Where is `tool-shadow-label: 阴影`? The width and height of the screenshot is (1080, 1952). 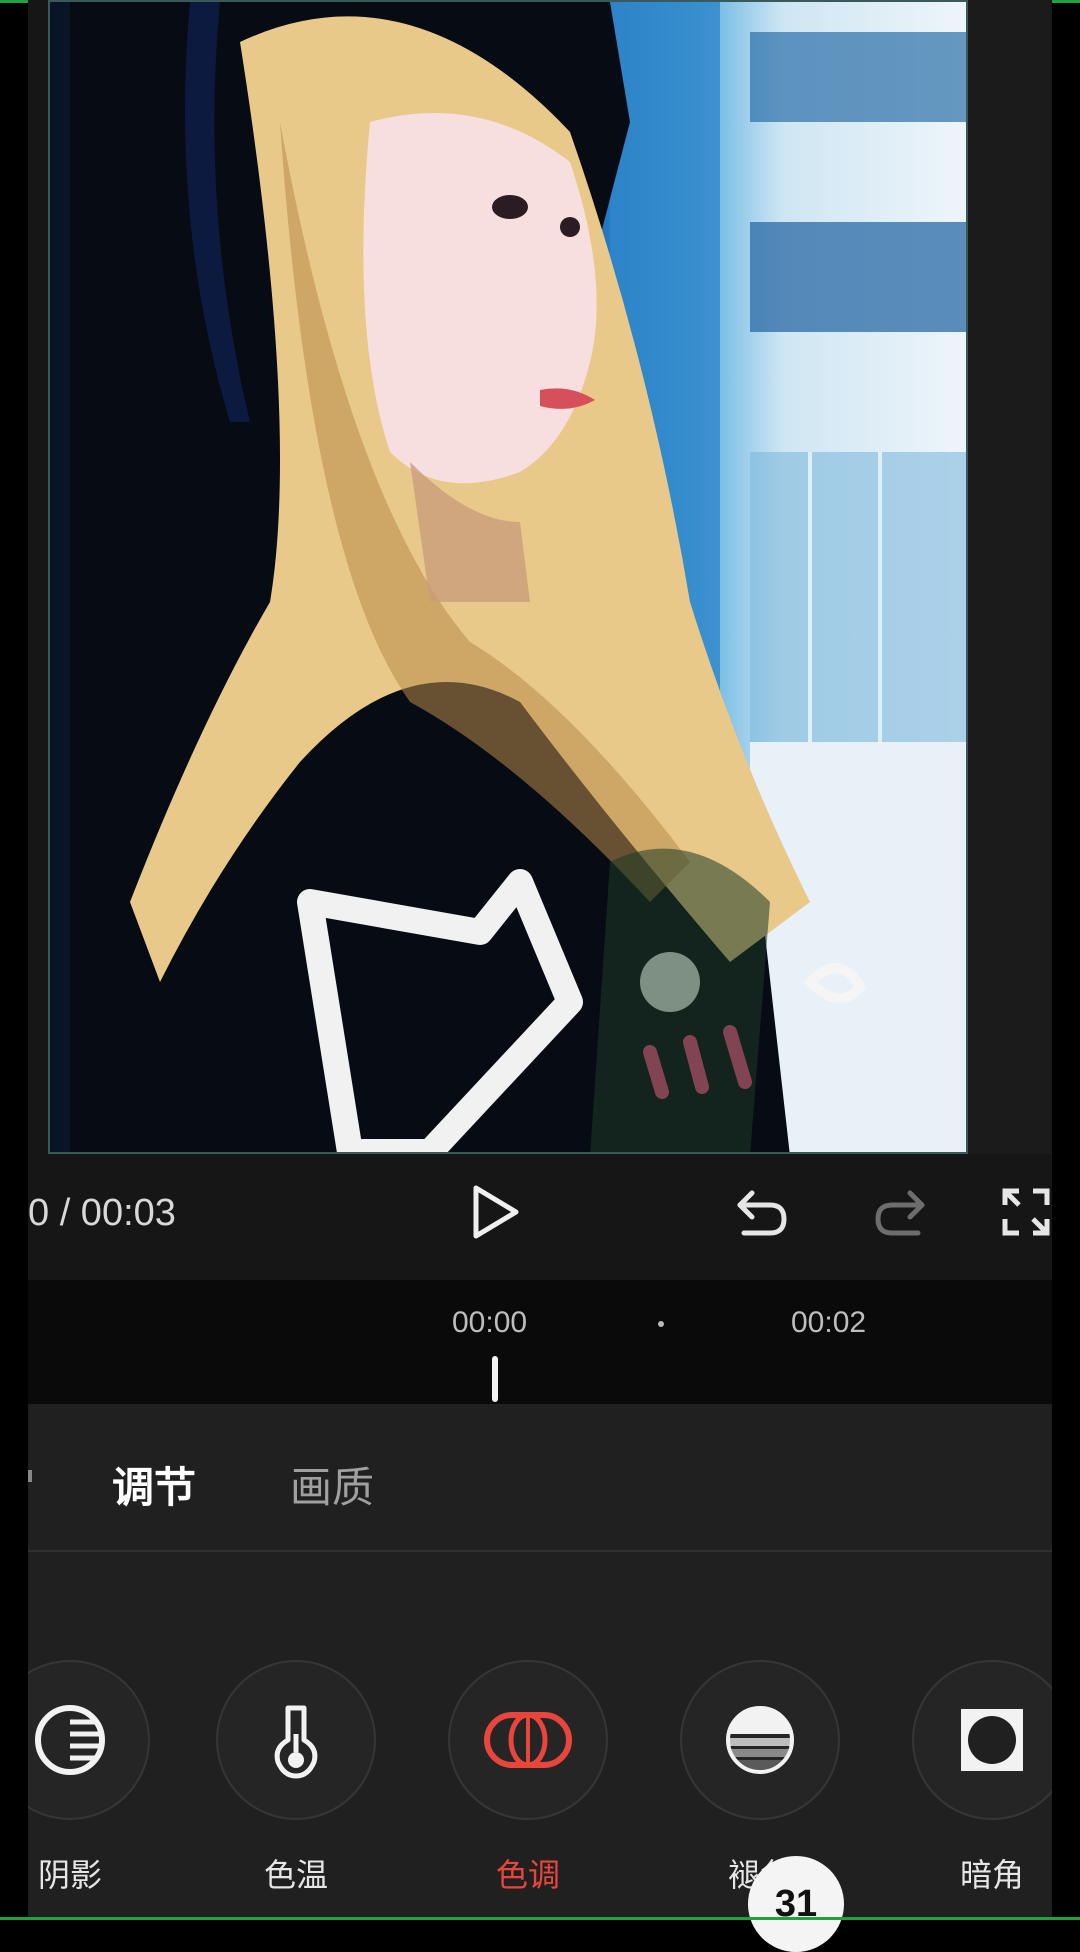
tool-shadow-label: 阴影 is located at coordinates (69, 1875).